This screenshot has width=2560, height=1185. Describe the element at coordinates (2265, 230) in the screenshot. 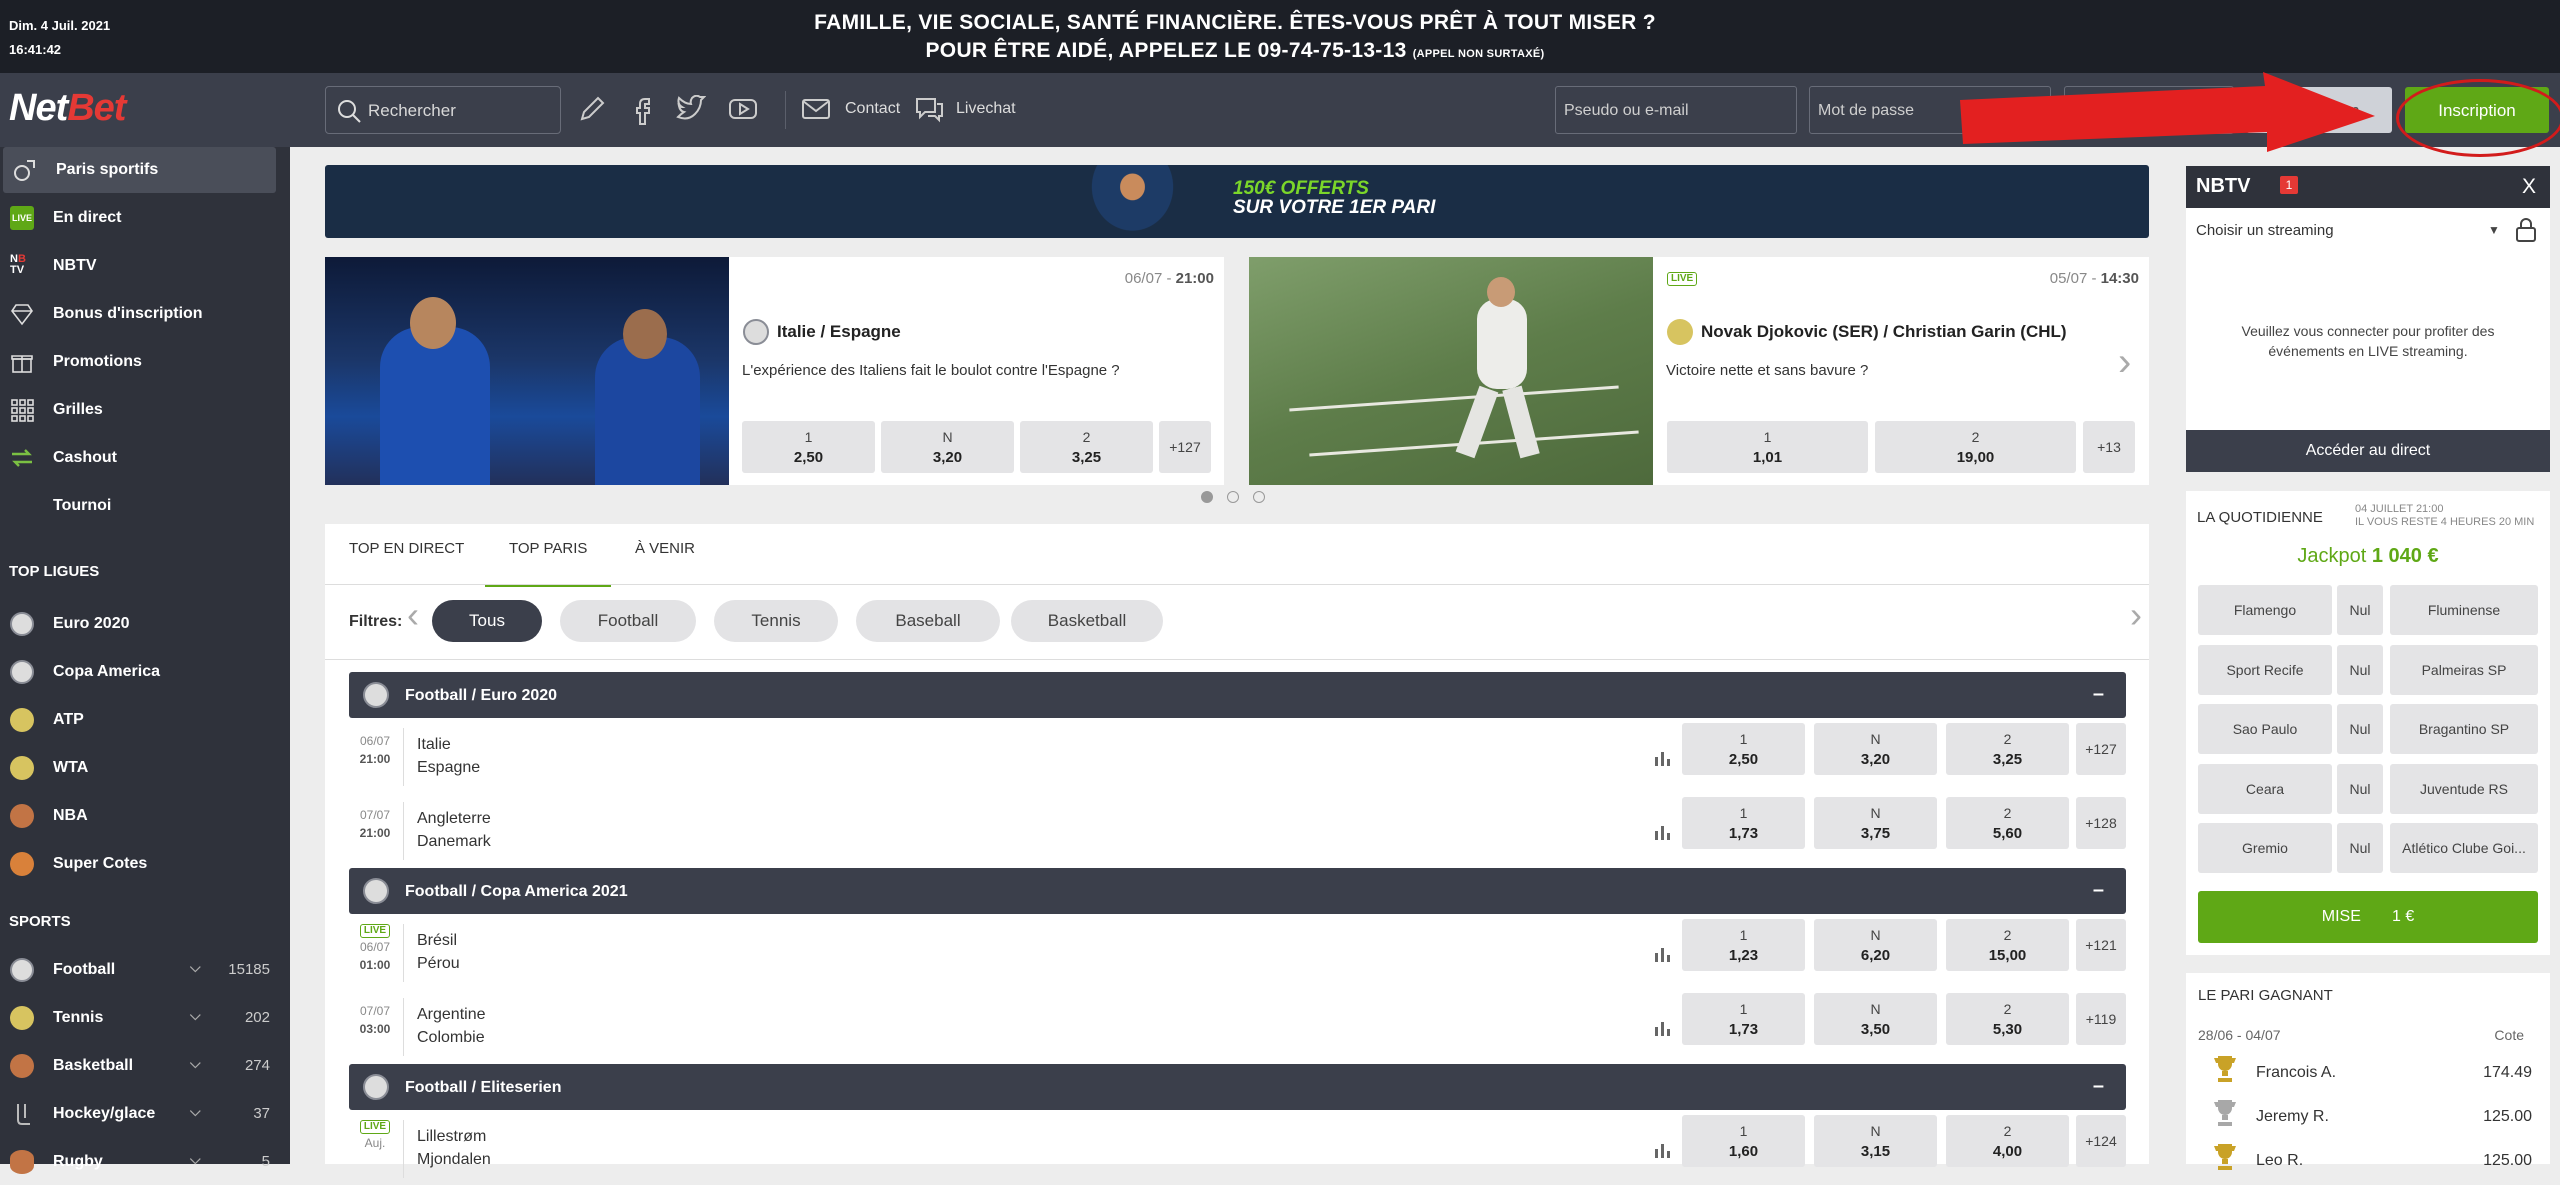

I see `streaming-select: Choisir un streaming` at that location.